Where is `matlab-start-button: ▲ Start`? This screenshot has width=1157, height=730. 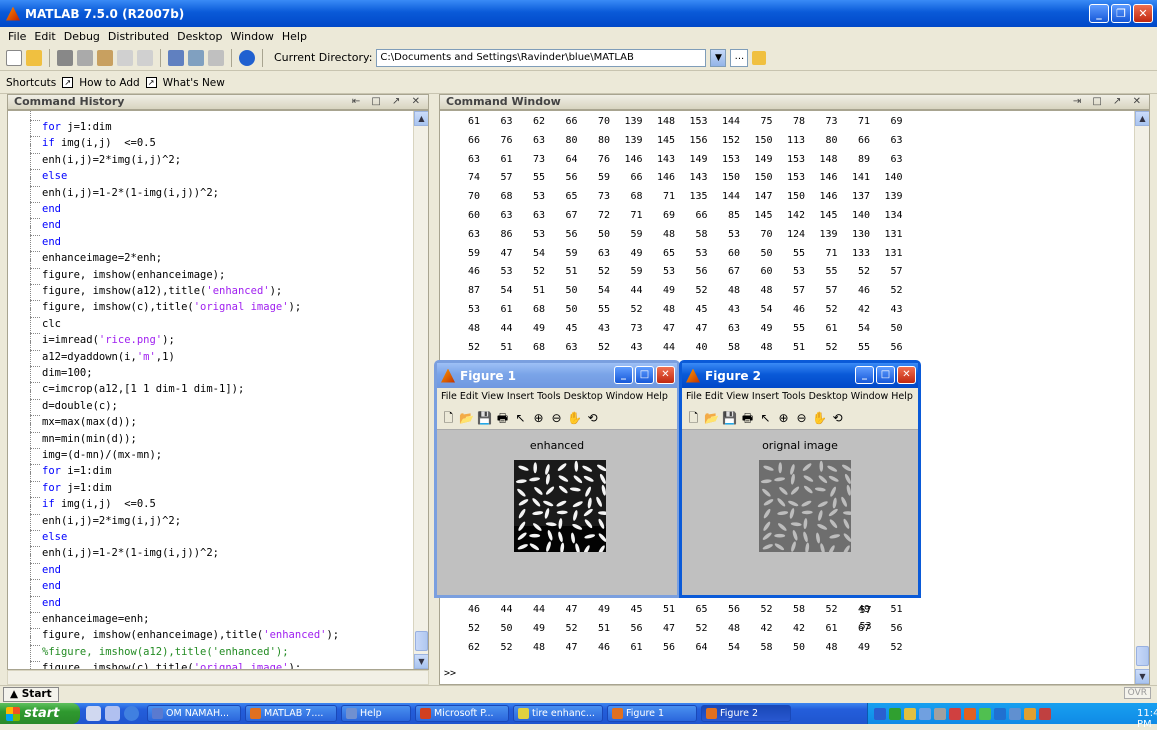
matlab-start-button: ▲ Start is located at coordinates (31, 694).